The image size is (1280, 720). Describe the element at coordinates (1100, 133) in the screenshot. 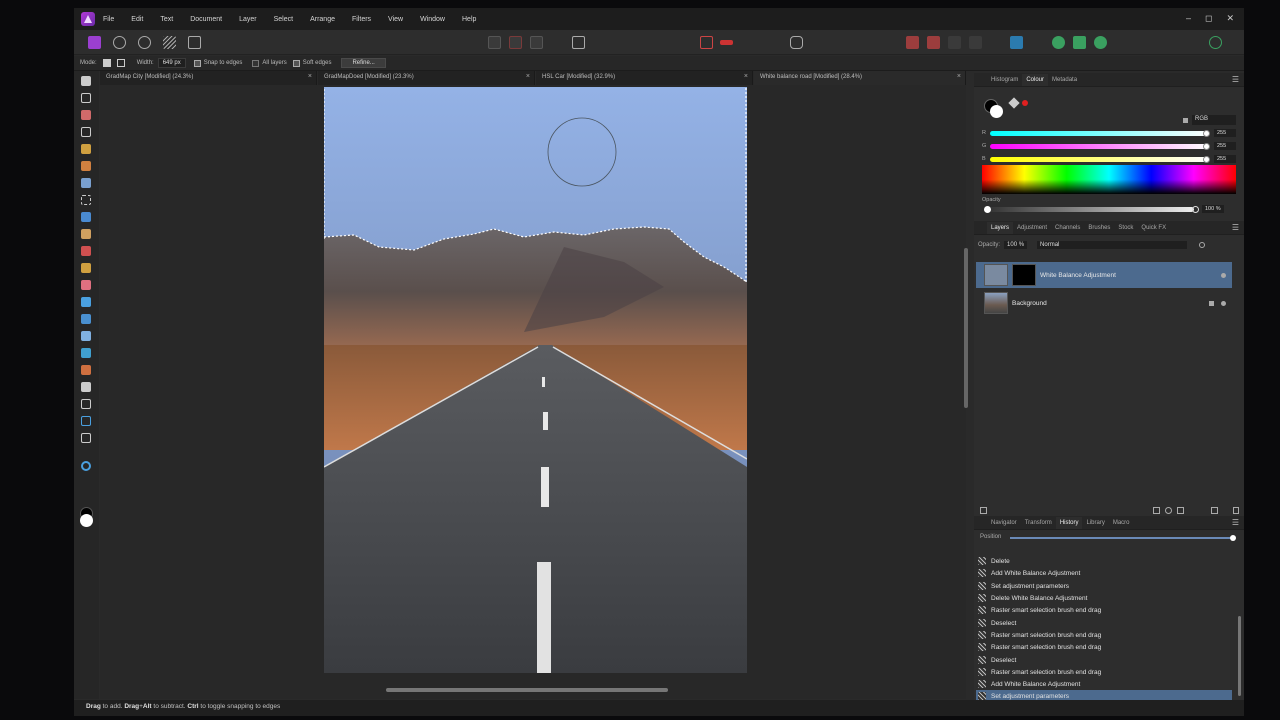

I see `red-slider-track` at that location.